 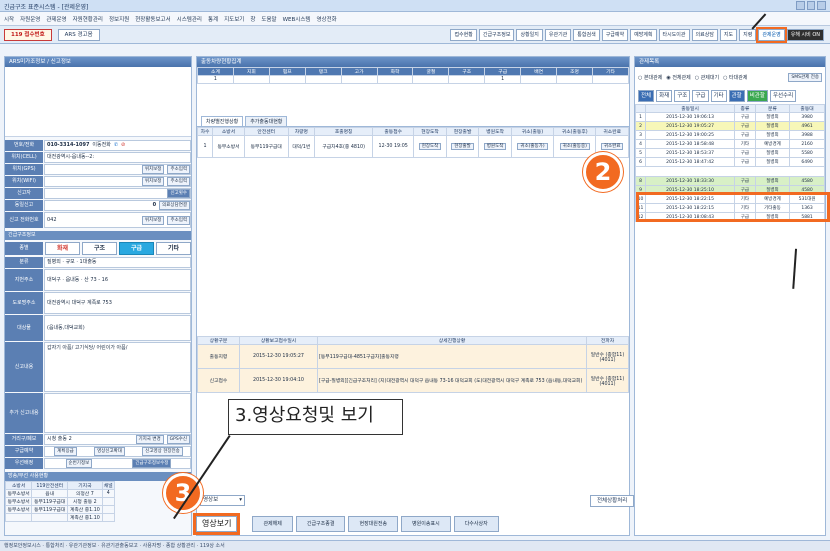 What do you see at coordinates (612, 146) in the screenshot?
I see `return-complete-button: 귀소완료` at bounding box center [612, 146].